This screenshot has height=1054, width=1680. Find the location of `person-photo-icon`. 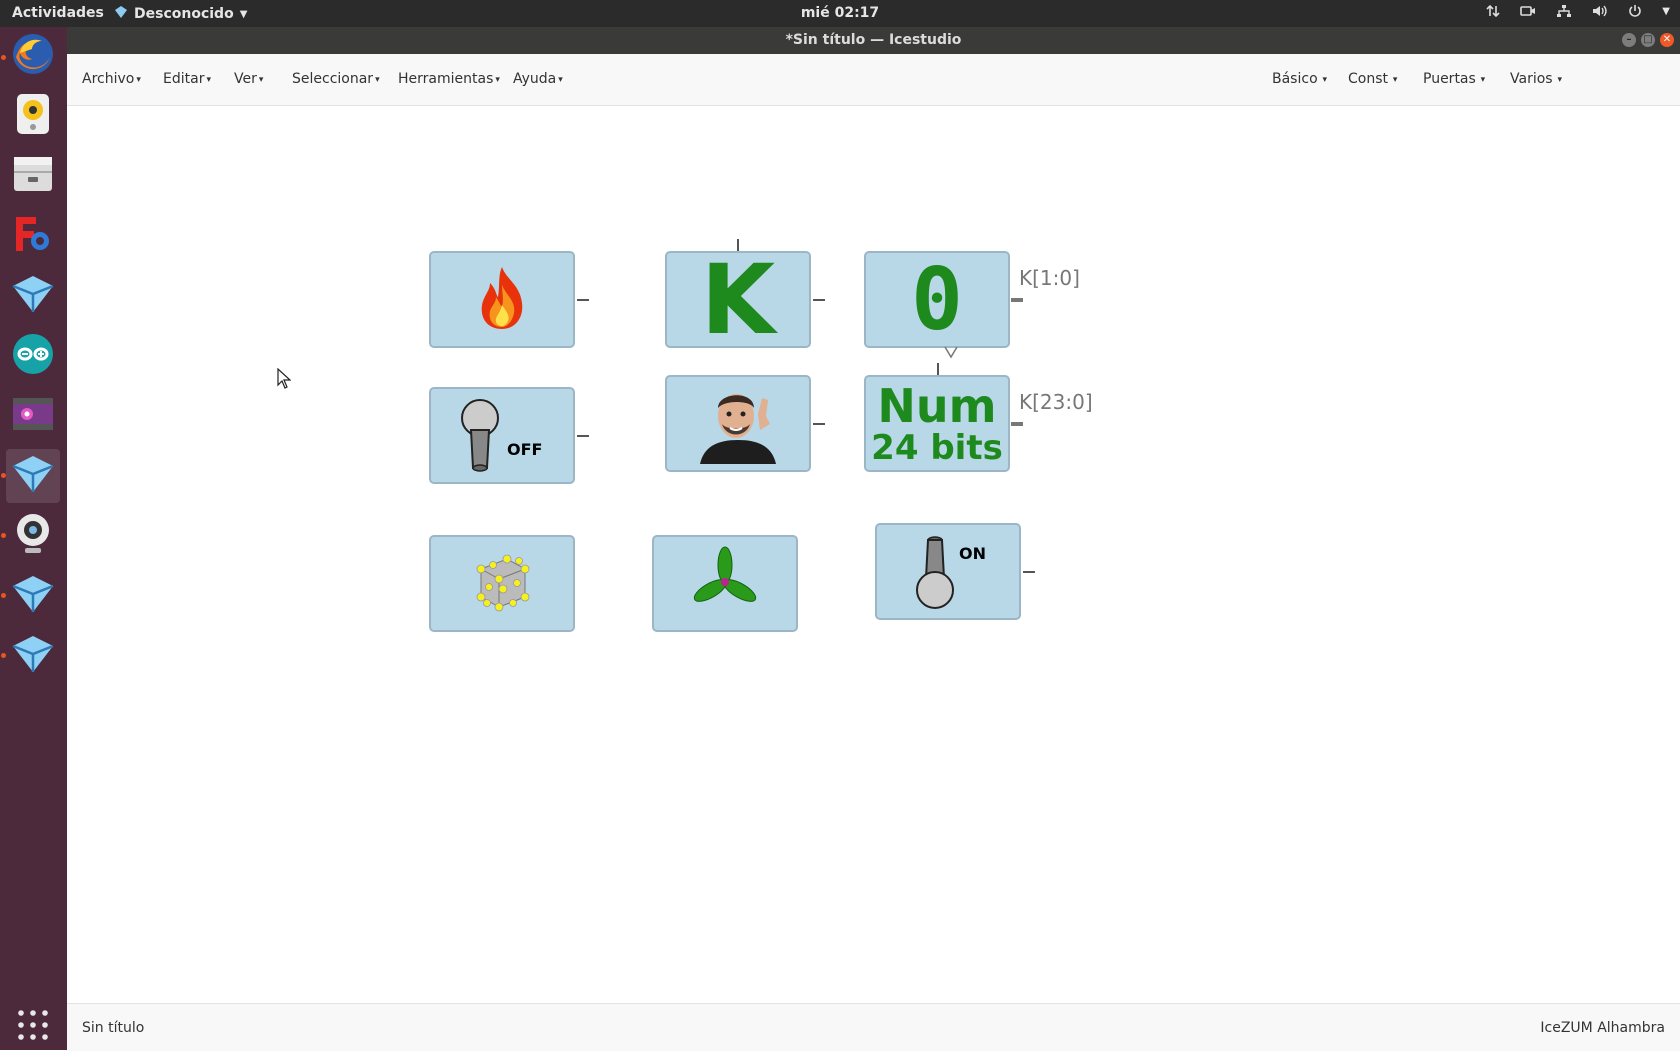

person-photo-icon is located at coordinates (738, 424).